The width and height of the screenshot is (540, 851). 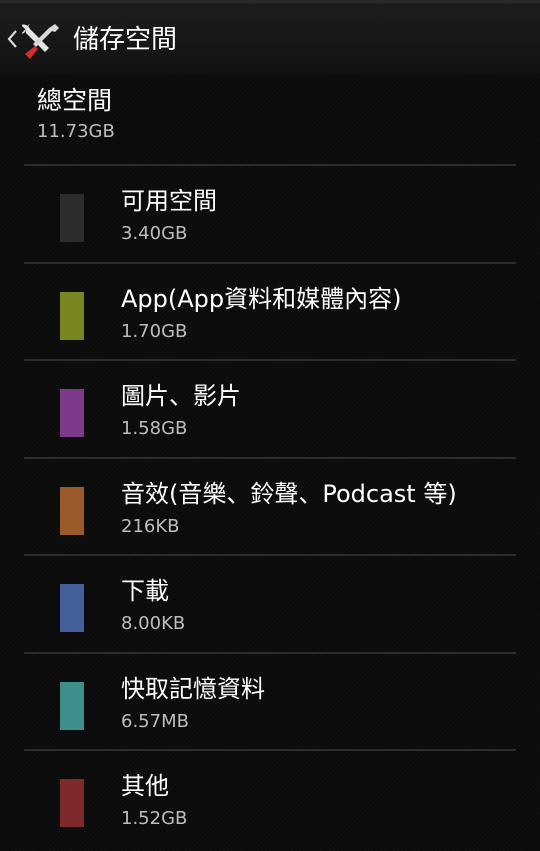 I want to click on page-title: 儲存空間, so click(x=125, y=40).